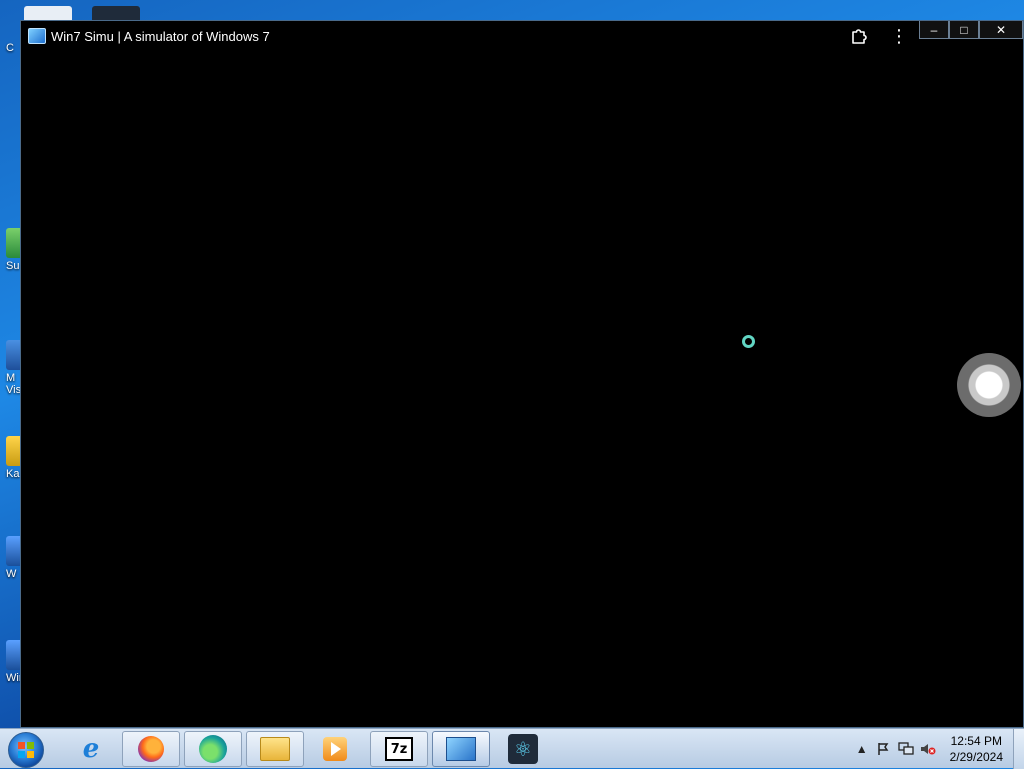 The width and height of the screenshot is (1024, 769). I want to click on start-button, so click(26, 750).